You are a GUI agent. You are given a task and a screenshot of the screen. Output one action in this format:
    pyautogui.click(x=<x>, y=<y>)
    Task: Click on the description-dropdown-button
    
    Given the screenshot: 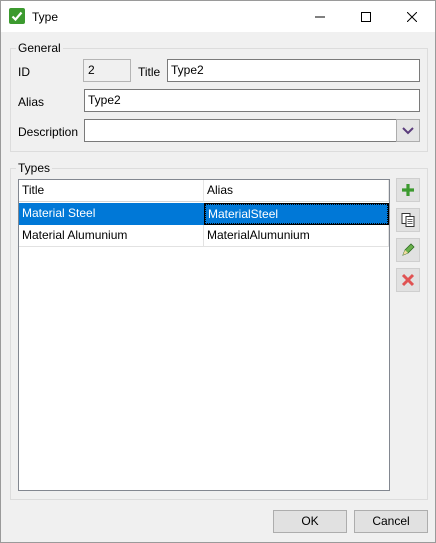 What is the action you would take?
    pyautogui.click(x=408, y=130)
    